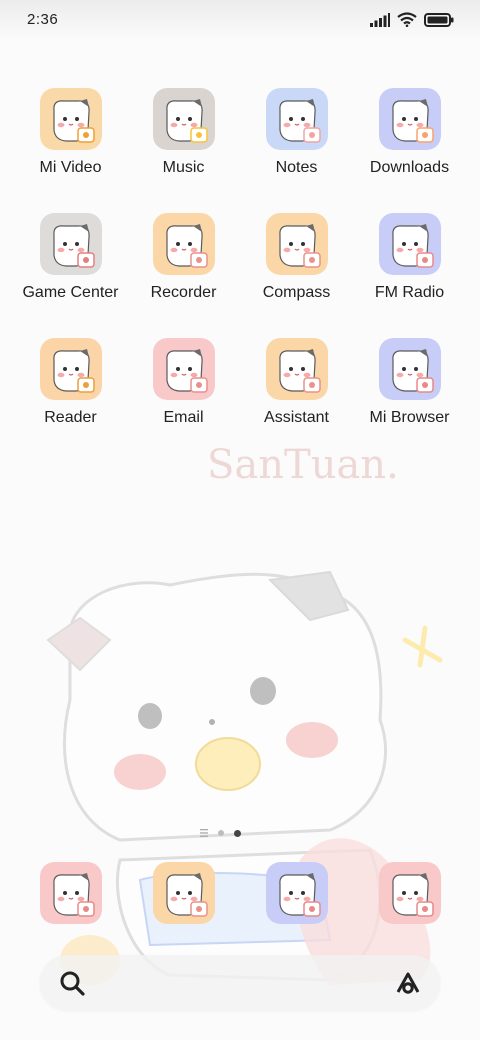 The image size is (480, 1040). I want to click on status-icons, so click(412, 19).